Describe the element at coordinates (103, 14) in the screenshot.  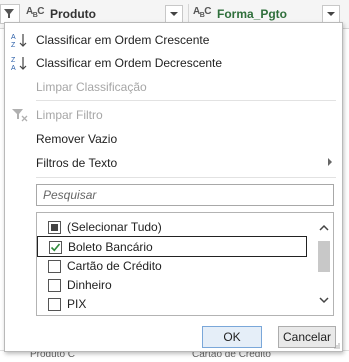
I see `column-header-produto: ABC Produto` at that location.